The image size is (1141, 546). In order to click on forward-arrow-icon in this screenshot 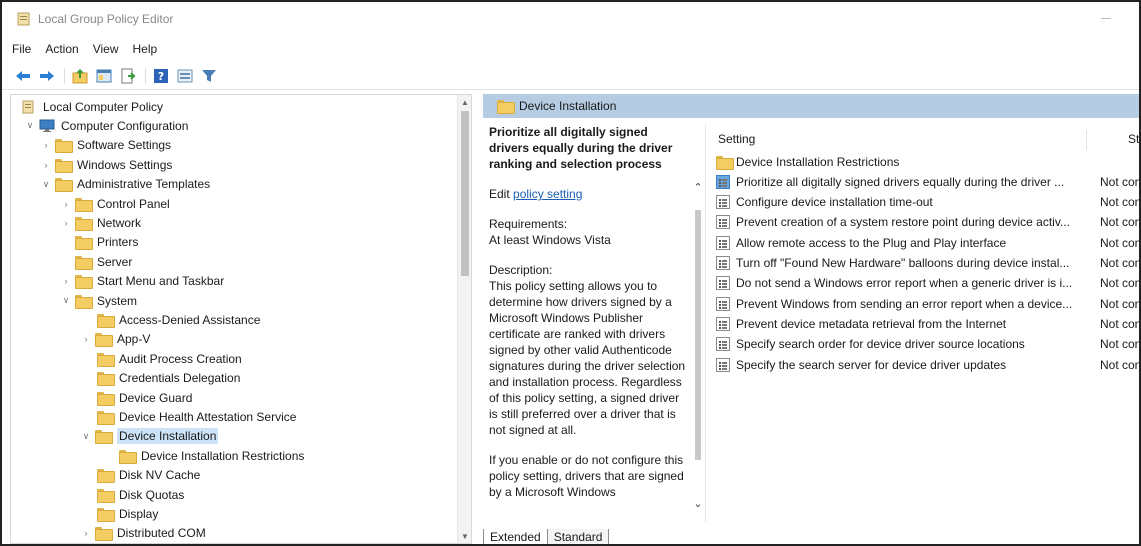, I will do `click(47, 76)`.